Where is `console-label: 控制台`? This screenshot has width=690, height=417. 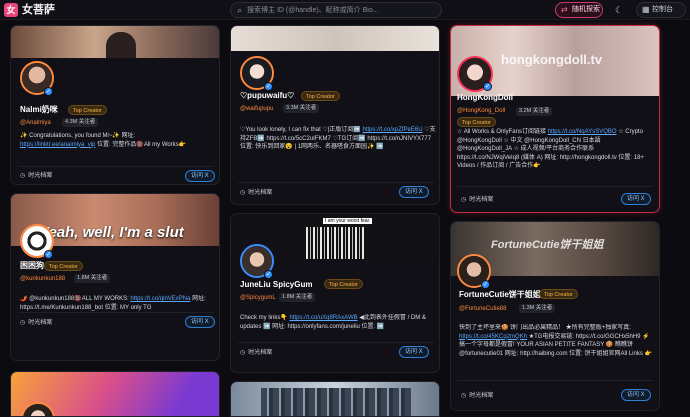 console-label: 控制台 is located at coordinates (662, 9).